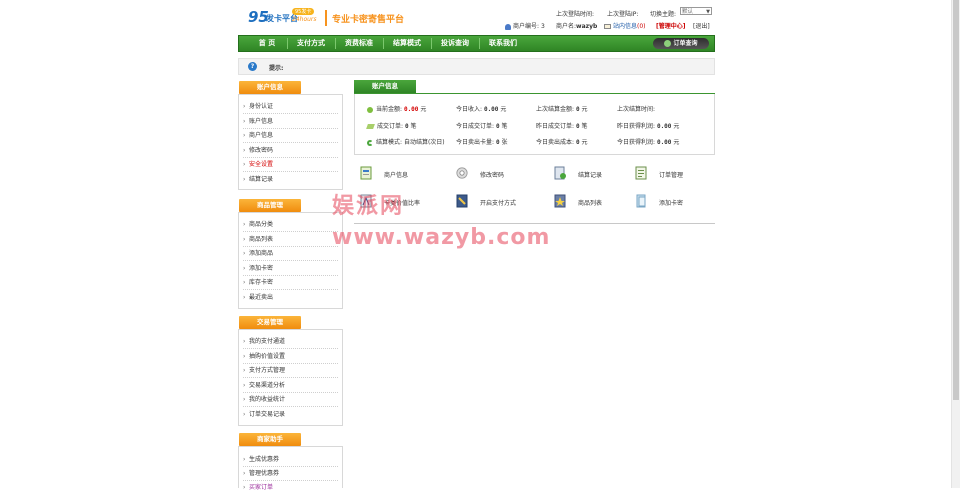  I want to click on today-sales-cost-value: 0, so click(577, 142).